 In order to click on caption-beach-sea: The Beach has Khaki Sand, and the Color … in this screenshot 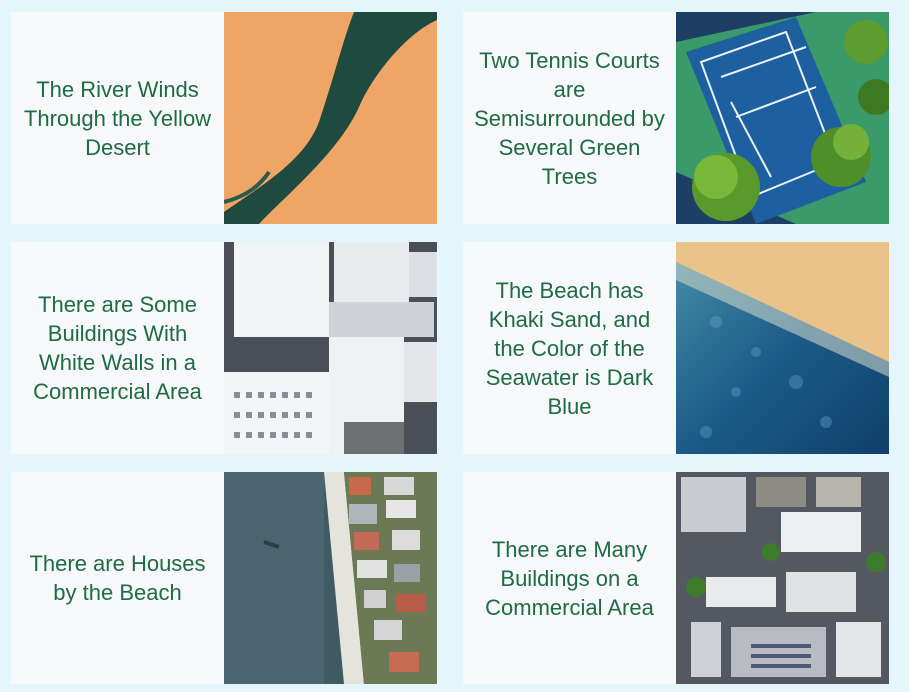, I will do `click(569, 348)`.